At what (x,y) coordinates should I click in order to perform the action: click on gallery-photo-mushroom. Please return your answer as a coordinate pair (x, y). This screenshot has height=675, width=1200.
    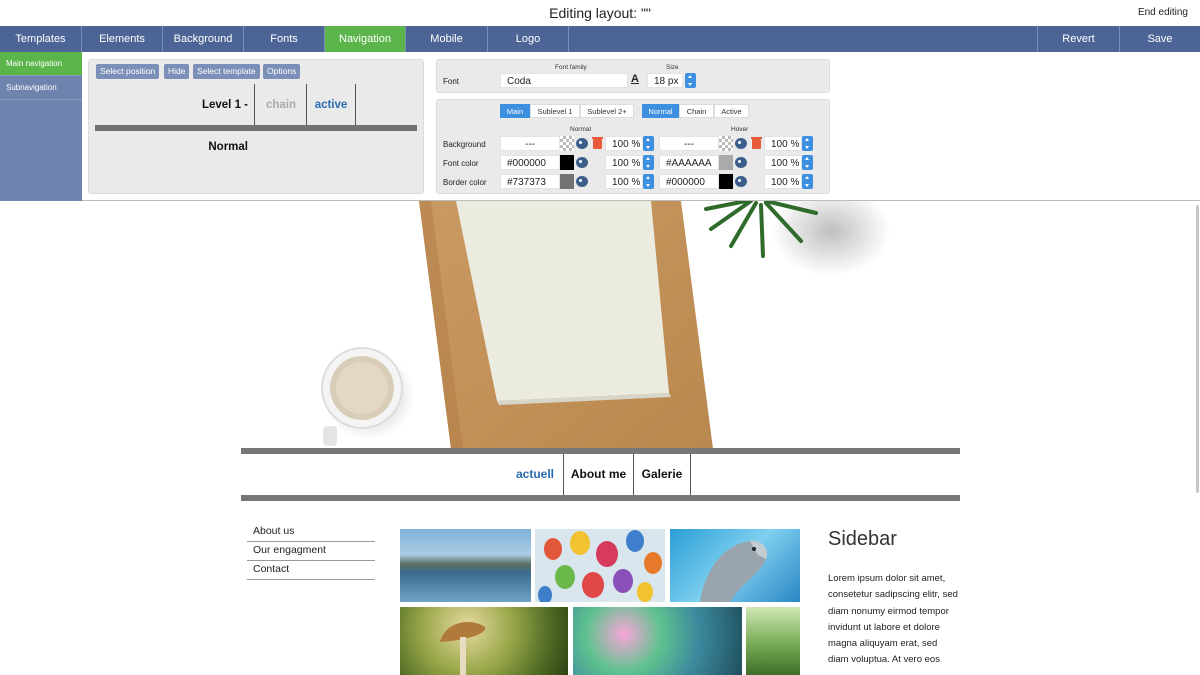
    Looking at the image, I should click on (484, 641).